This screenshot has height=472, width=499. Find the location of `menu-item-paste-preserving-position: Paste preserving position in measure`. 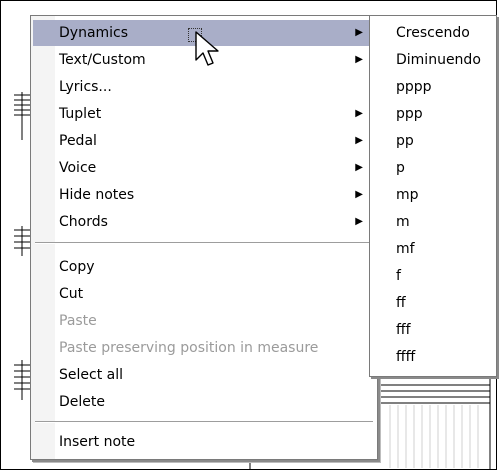

menu-item-paste-preserving-position: Paste preserving position in measure is located at coordinates (204, 348).